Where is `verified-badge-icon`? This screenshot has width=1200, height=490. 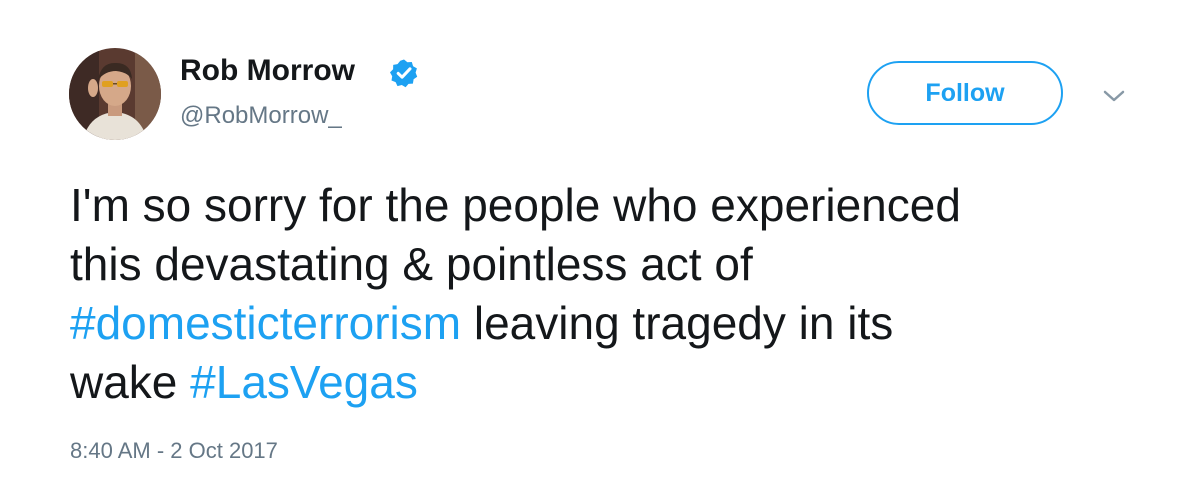 verified-badge-icon is located at coordinates (404, 73).